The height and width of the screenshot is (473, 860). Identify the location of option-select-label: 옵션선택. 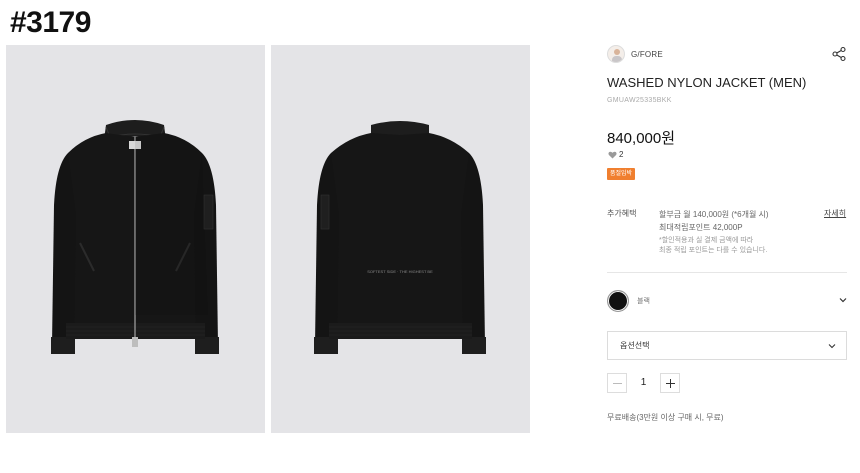
(635, 345).